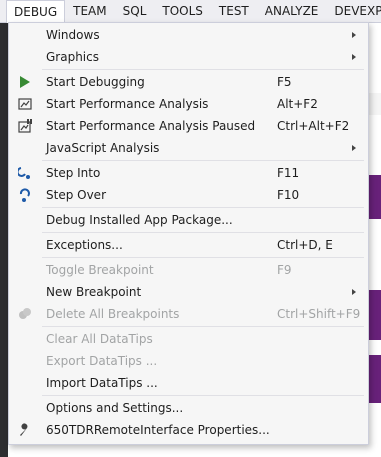  I want to click on shortcut-text: F9, so click(284, 270).